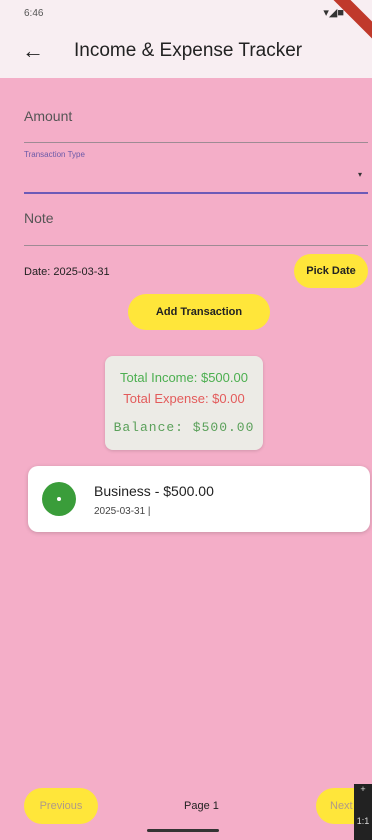 The height and width of the screenshot is (840, 372). I want to click on amount-label: Amount, so click(48, 116).